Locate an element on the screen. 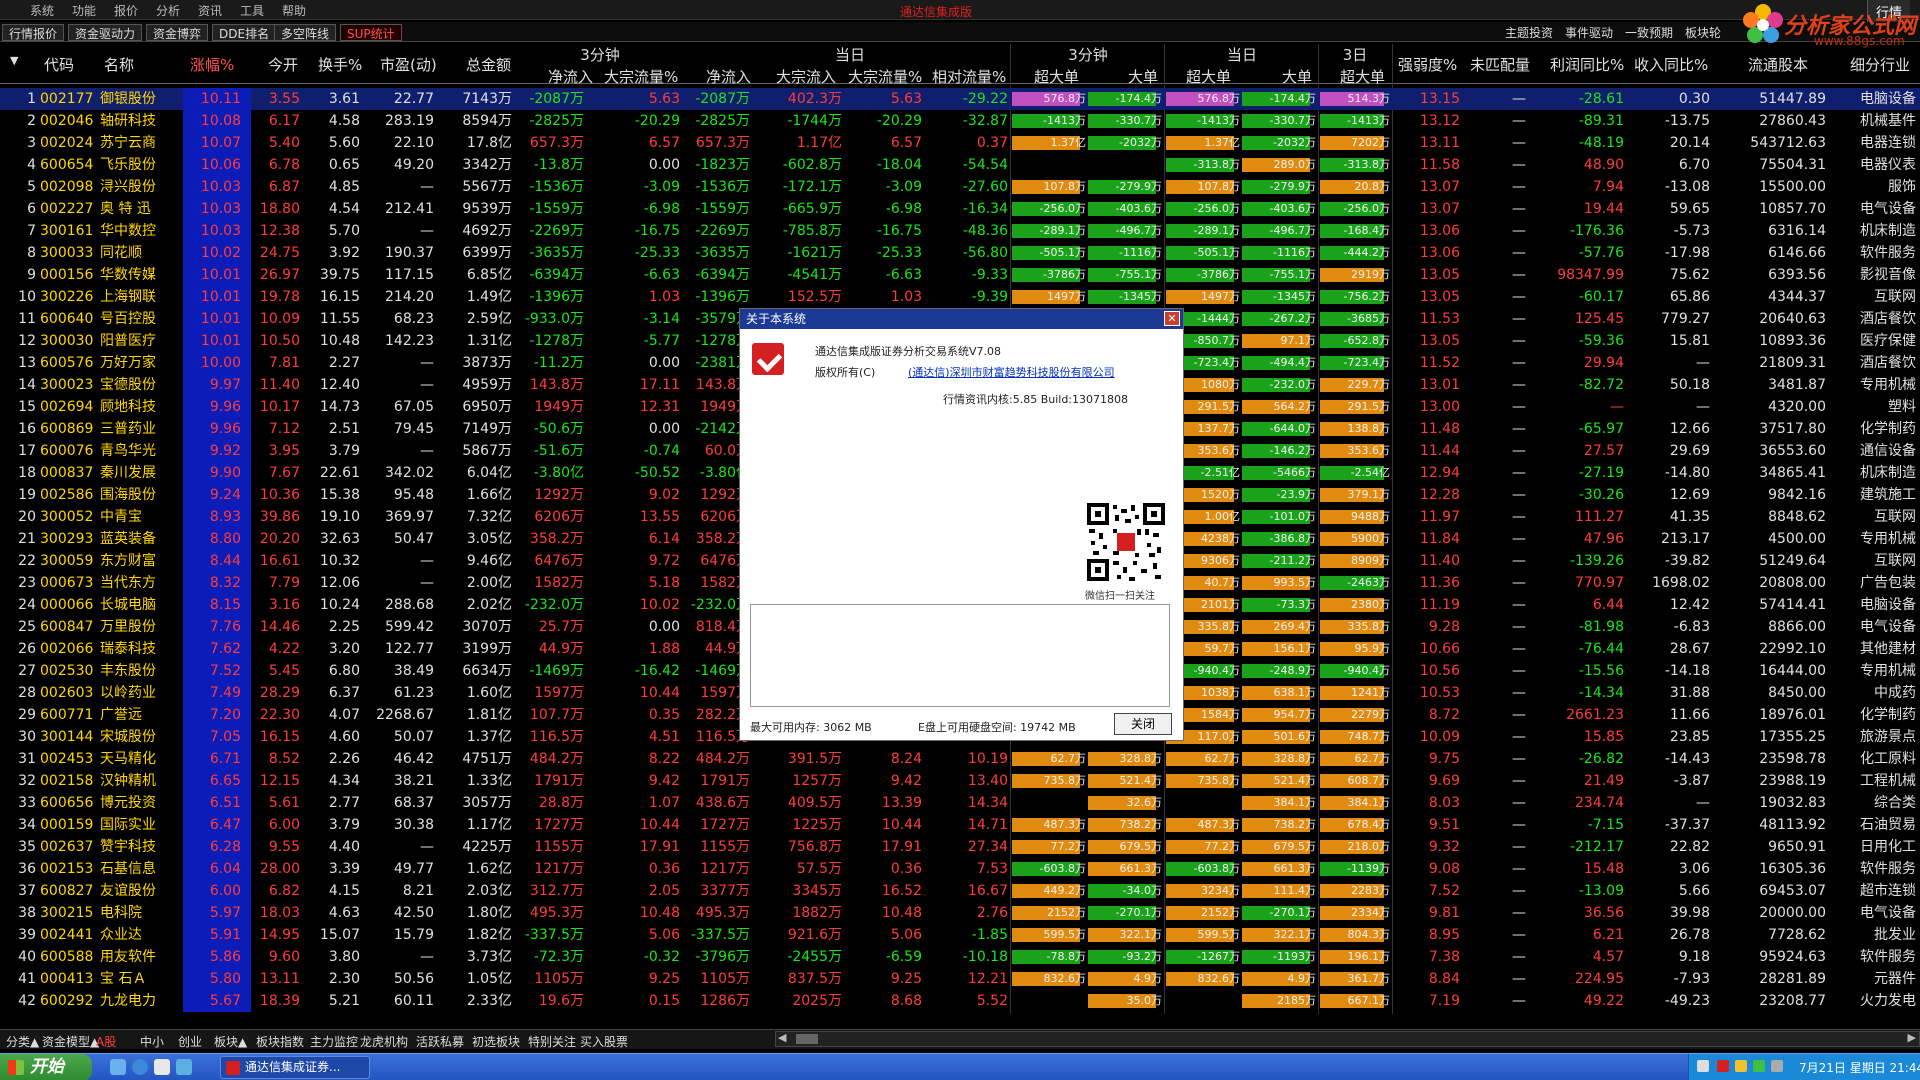  col-industry: 细分行业 is located at coordinates (1880, 64).